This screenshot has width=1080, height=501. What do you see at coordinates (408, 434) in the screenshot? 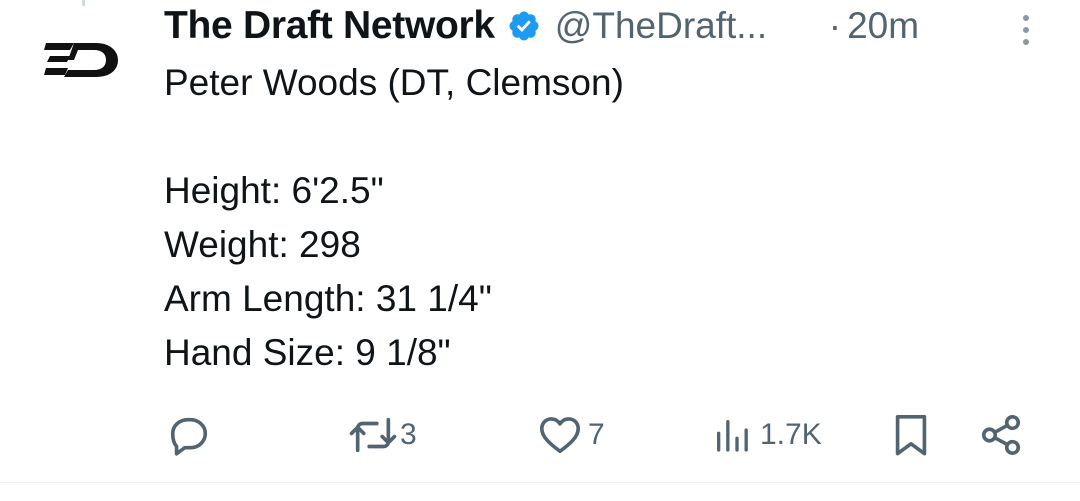
I see `retweet-count: 3` at bounding box center [408, 434].